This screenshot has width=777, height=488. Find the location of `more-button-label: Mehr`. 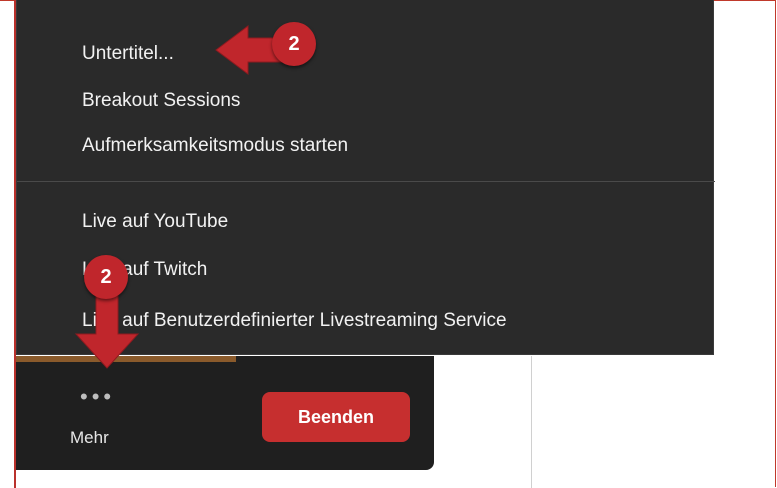

more-button-label: Mehr is located at coordinates (89, 438).